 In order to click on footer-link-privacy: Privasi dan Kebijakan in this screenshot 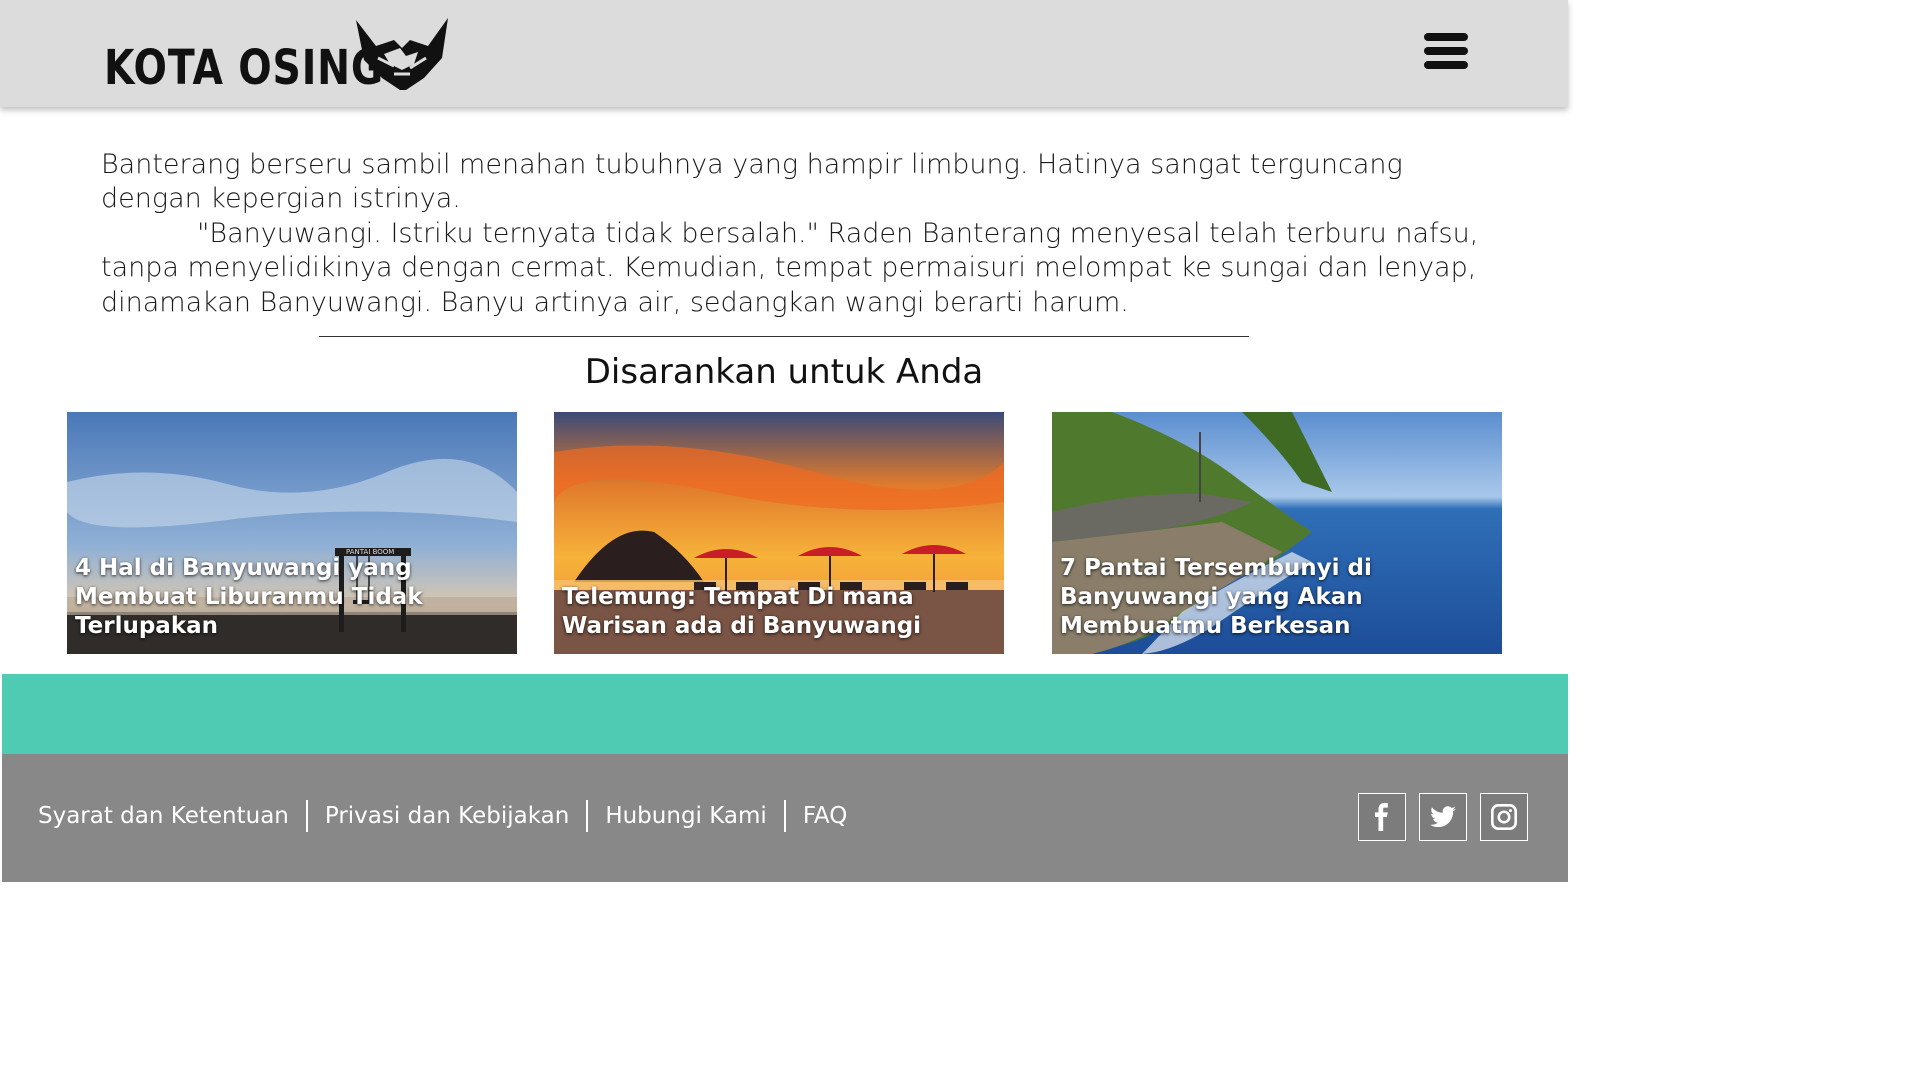, I will do `click(447, 816)`.